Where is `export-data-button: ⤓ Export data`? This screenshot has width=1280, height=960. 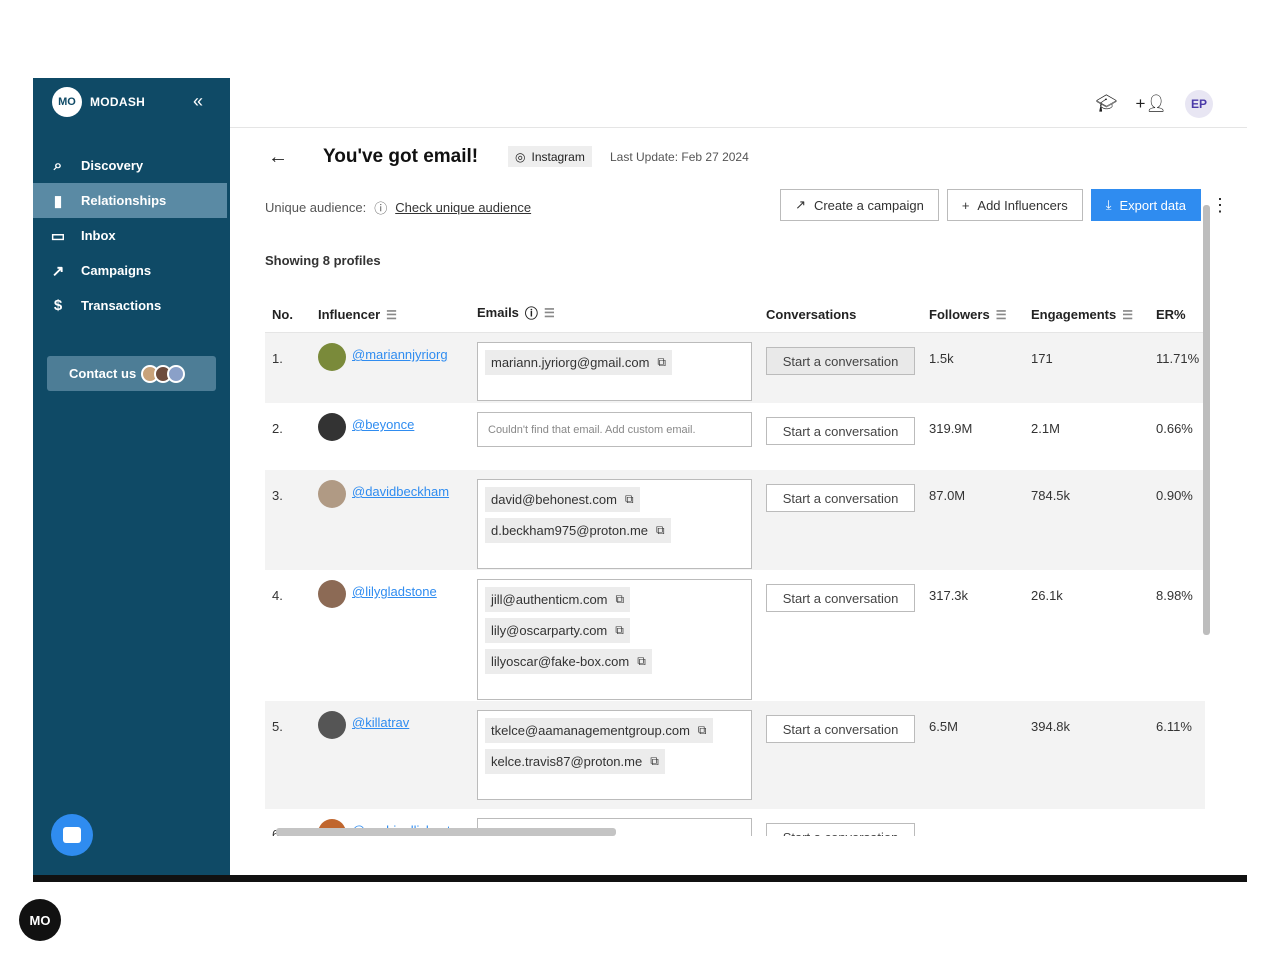 export-data-button: ⤓ Export data is located at coordinates (1145, 205).